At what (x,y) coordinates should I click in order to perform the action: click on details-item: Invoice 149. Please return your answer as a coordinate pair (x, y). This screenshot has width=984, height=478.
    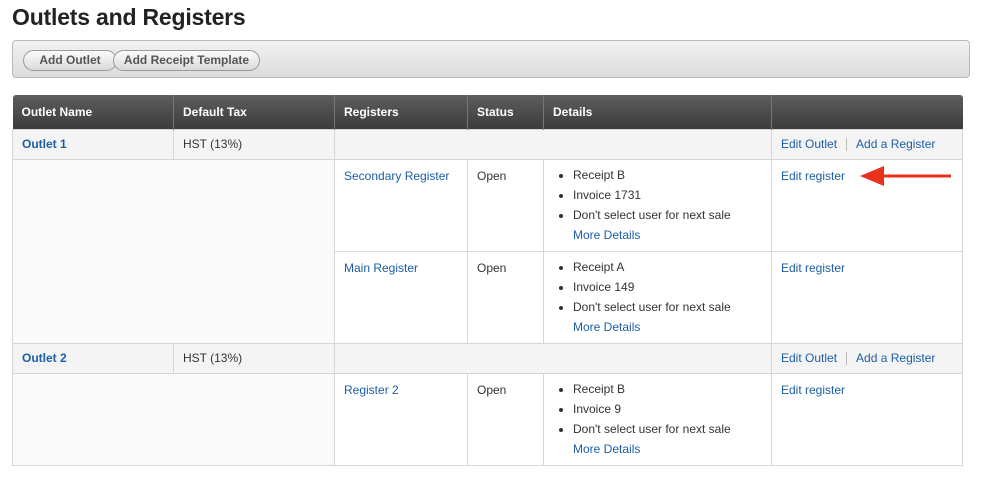
    Looking at the image, I should click on (667, 287).